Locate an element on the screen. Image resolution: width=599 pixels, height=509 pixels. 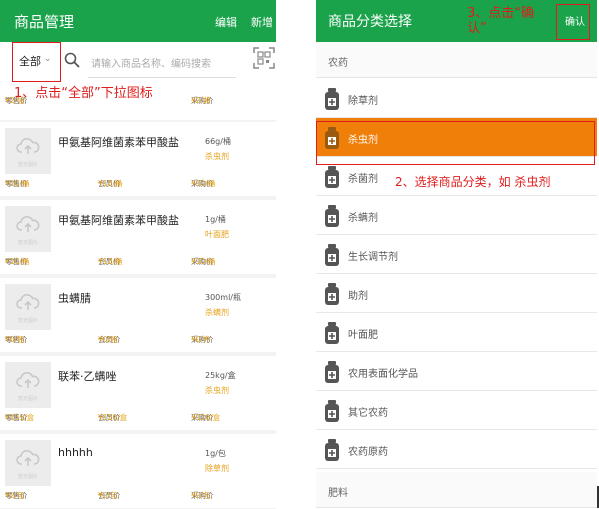
add-button: 新增 is located at coordinates (262, 22).